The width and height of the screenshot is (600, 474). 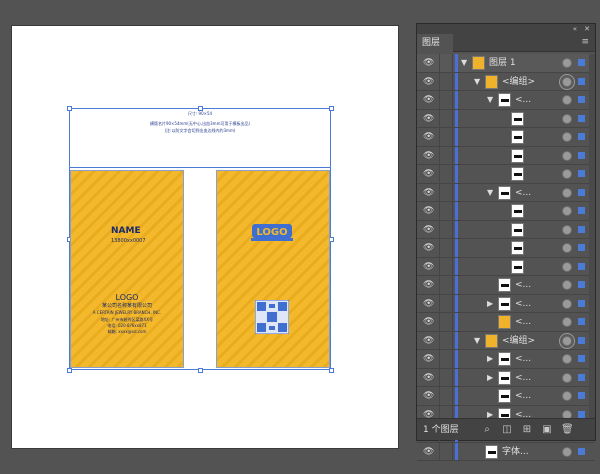 I want to click on close-icon: ✕, so click(x=587, y=29).